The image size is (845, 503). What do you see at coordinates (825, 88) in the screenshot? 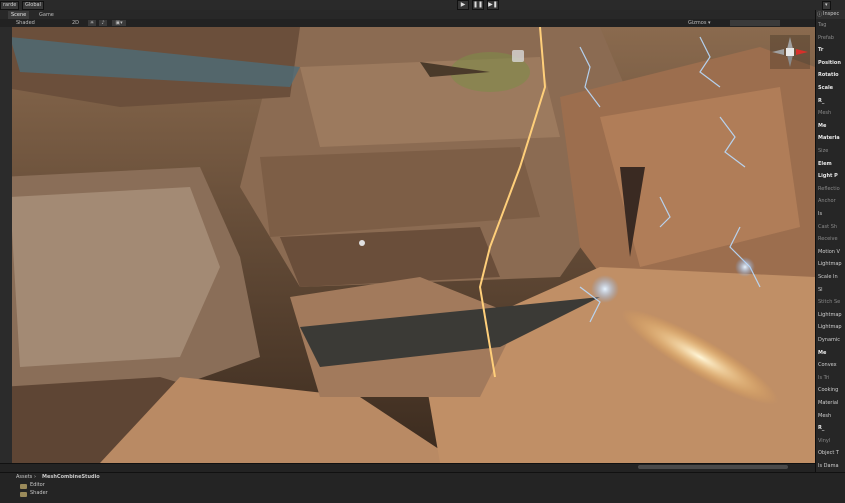
I see `inspector-row: Scale` at bounding box center [825, 88].